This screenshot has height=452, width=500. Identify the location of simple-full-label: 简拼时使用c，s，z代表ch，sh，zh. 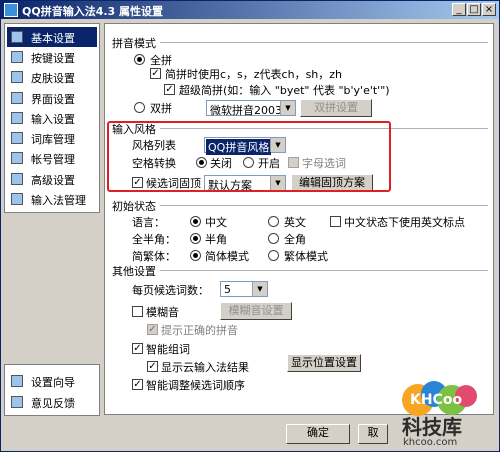
(254, 74).